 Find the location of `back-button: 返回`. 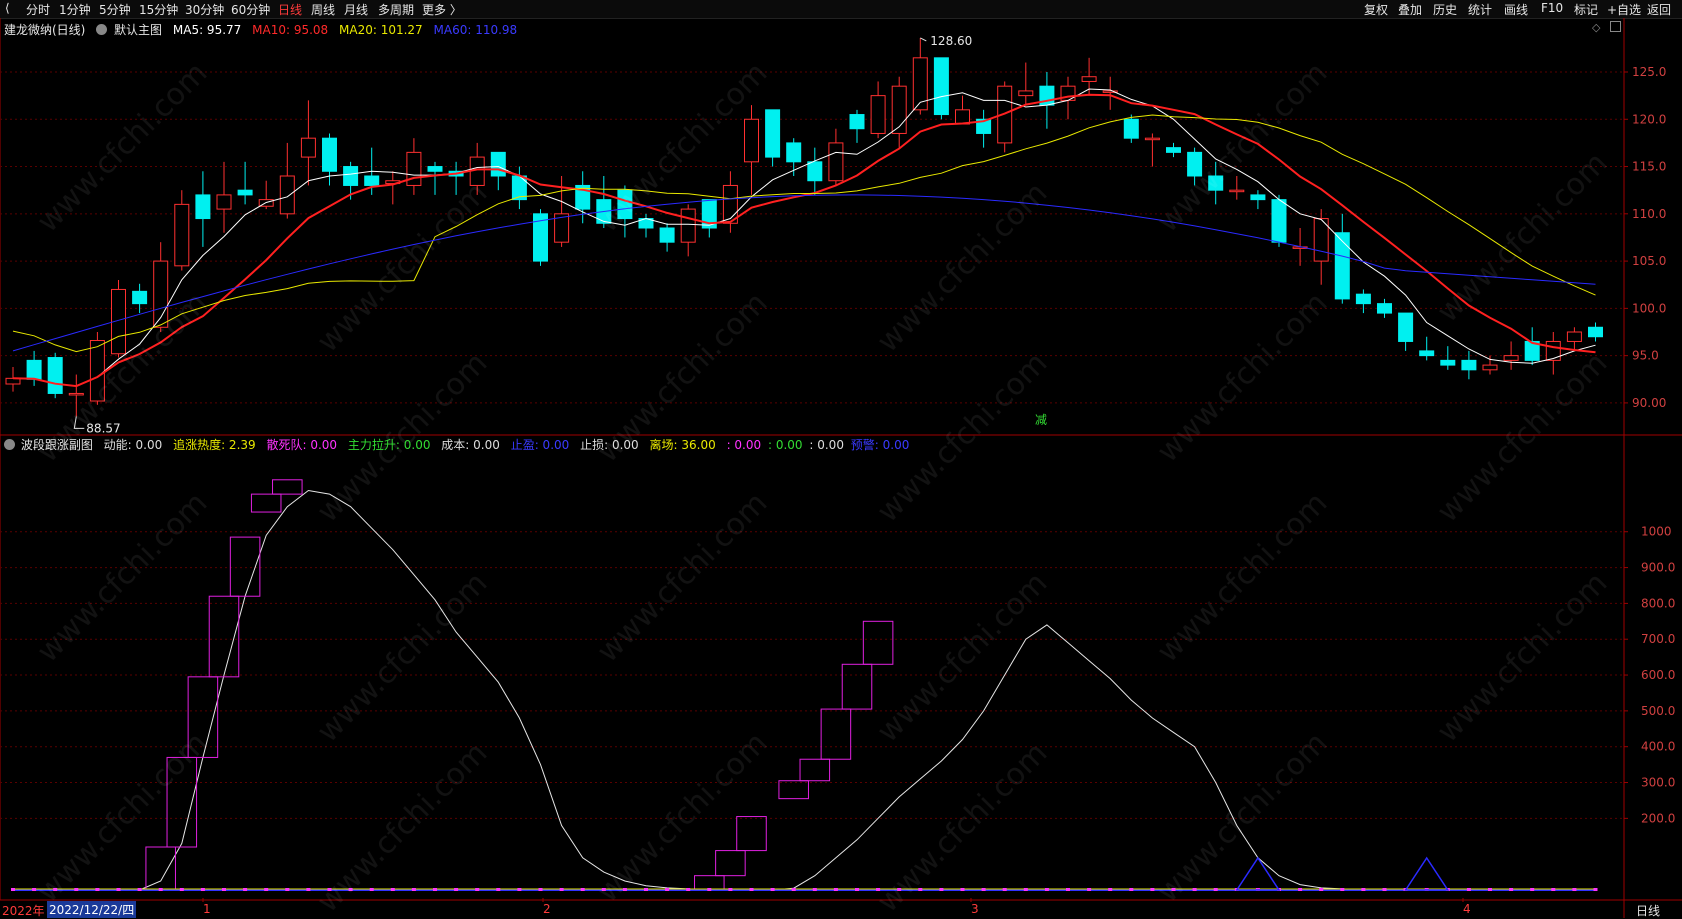

back-button: 返回 is located at coordinates (1659, 9).